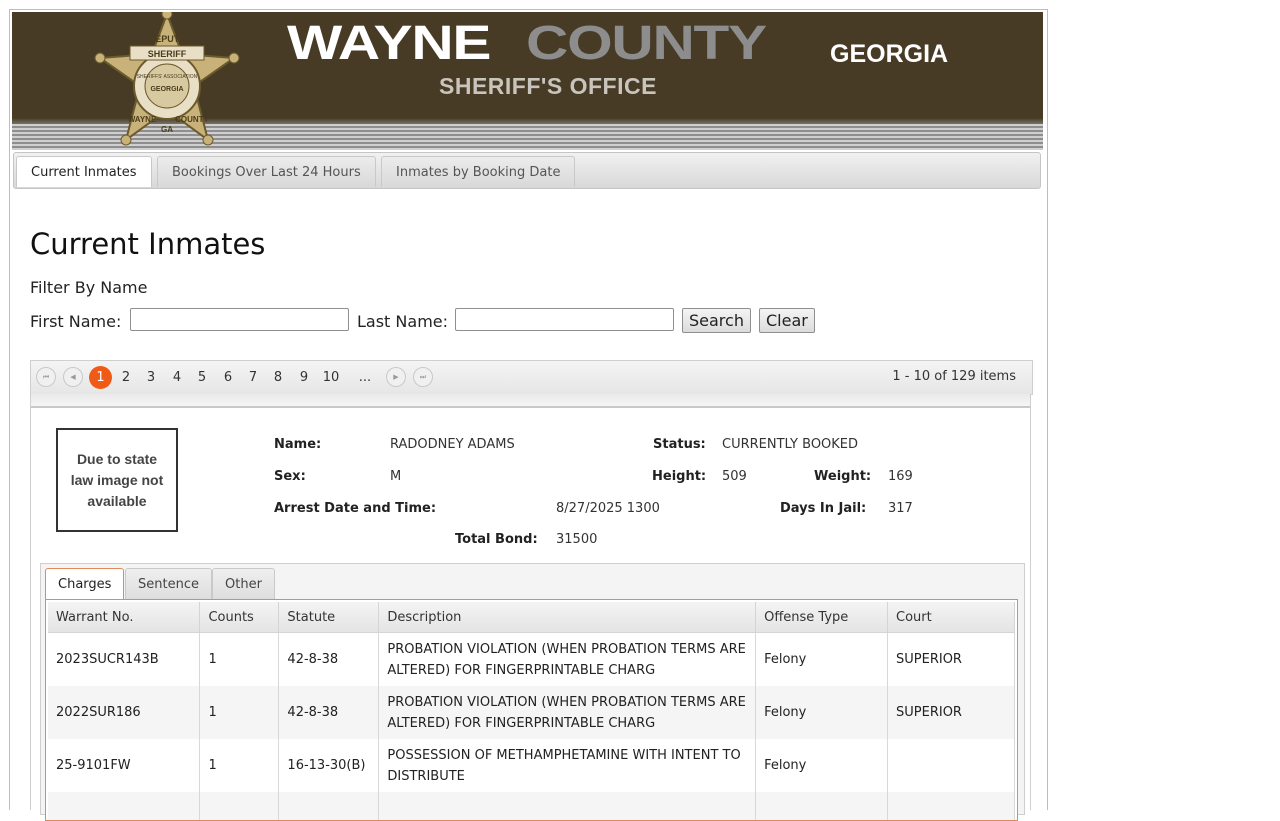 The image size is (1280, 821). Describe the element at coordinates (900, 476) in the screenshot. I see `inmate-weight: 169` at that location.